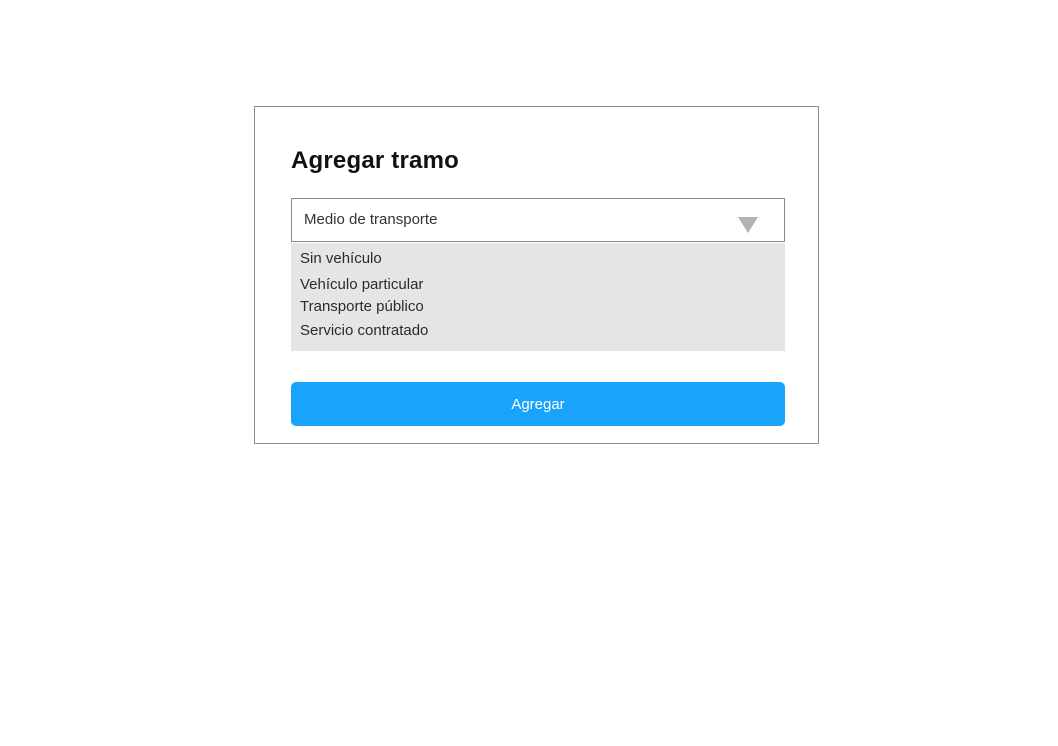  I want to click on dialog-title: Agregar tramo, so click(375, 160).